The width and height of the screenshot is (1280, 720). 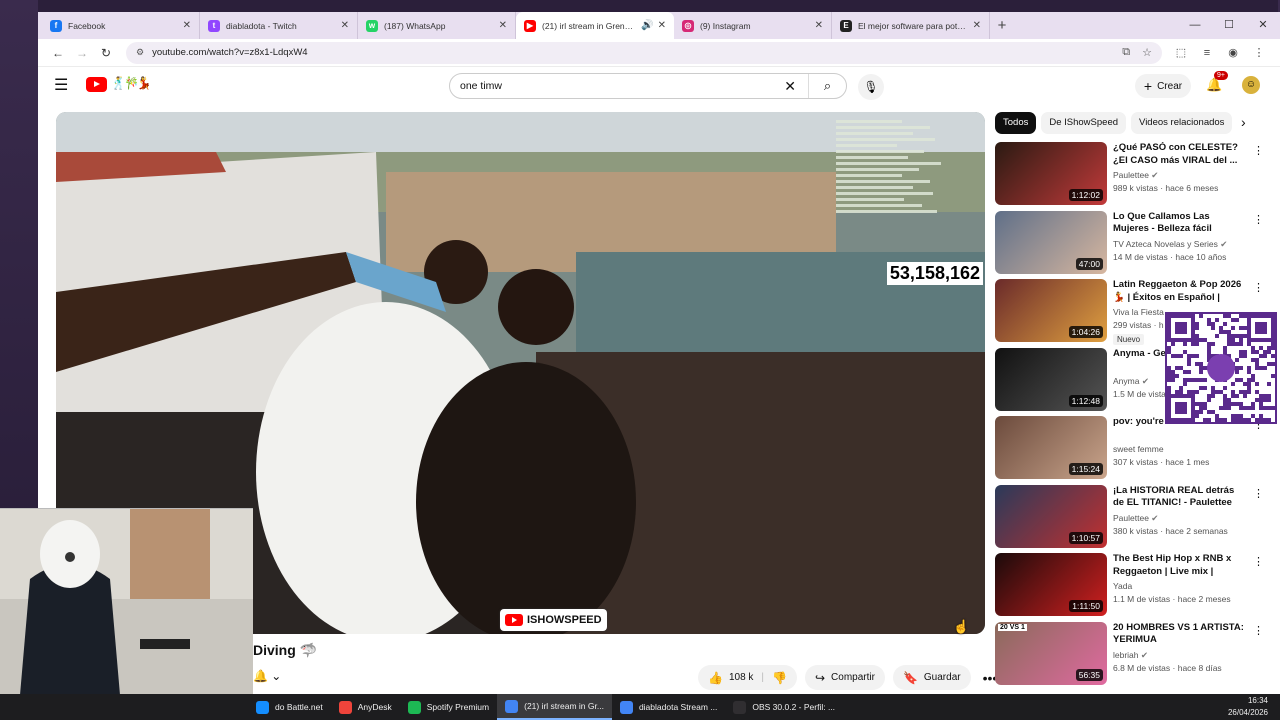 I want to click on channel-name: TV Azteca Novelas y Series ✔, so click(x=1170, y=244).